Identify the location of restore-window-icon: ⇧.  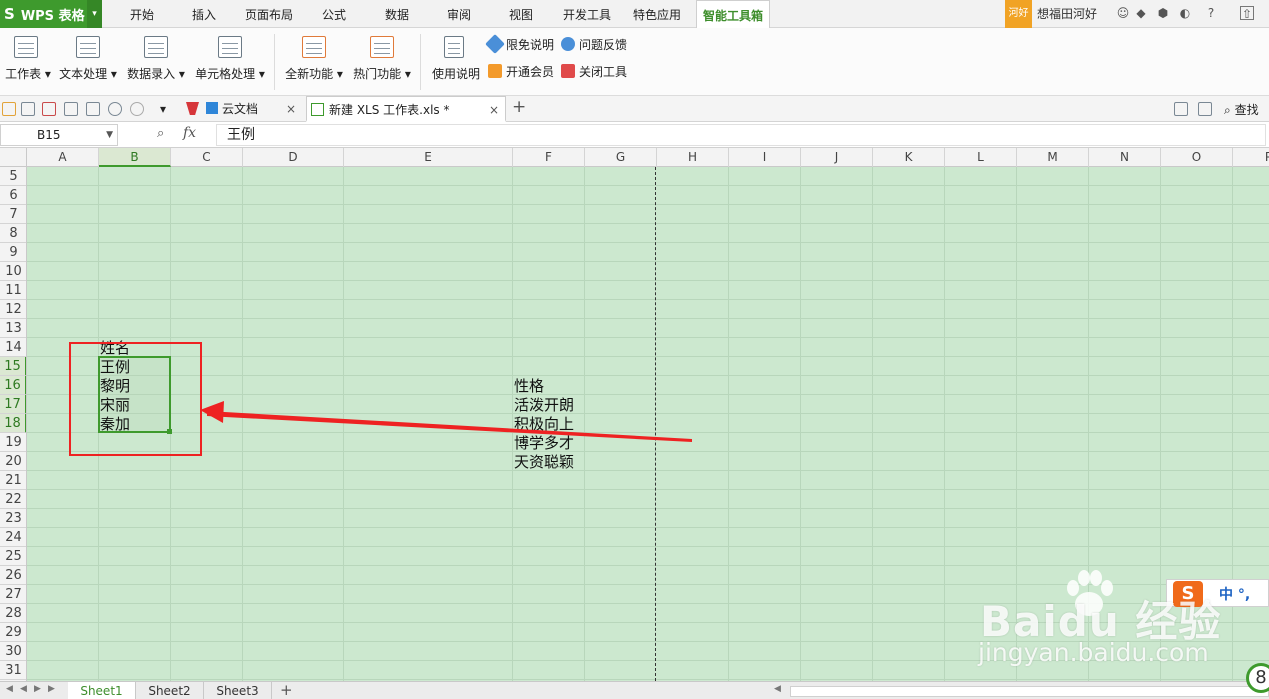
(1247, 13).